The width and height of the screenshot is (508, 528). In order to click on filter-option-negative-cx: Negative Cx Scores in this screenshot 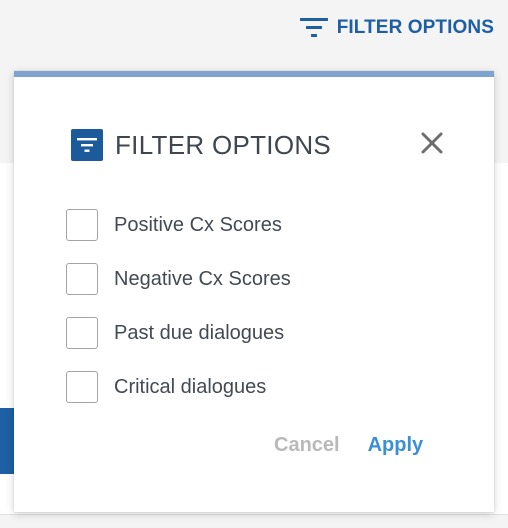, I will do `click(178, 279)`.